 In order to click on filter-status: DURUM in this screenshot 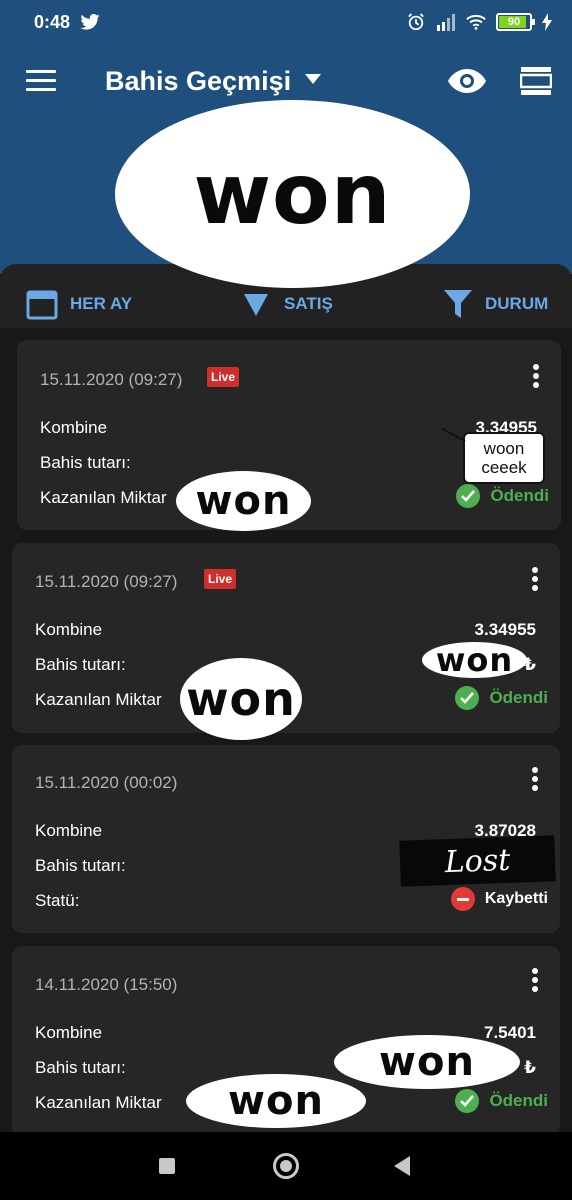, I will do `click(495, 304)`.